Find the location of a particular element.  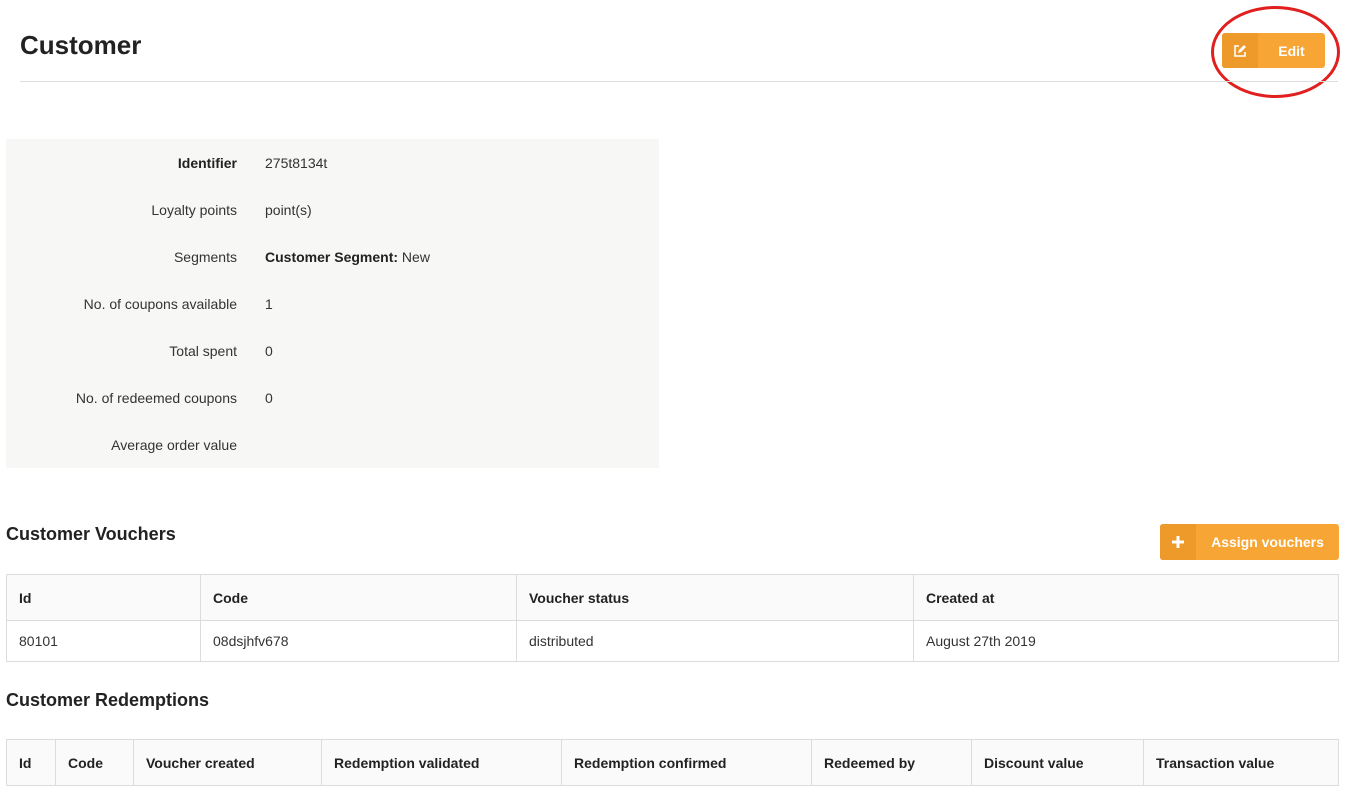

info-label: Segments is located at coordinates (205, 257).